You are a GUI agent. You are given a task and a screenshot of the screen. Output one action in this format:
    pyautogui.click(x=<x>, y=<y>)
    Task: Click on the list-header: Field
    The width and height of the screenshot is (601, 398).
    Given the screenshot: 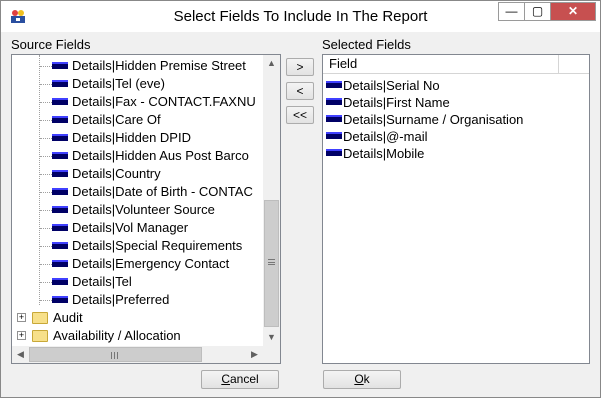 What is the action you would take?
    pyautogui.click(x=456, y=64)
    